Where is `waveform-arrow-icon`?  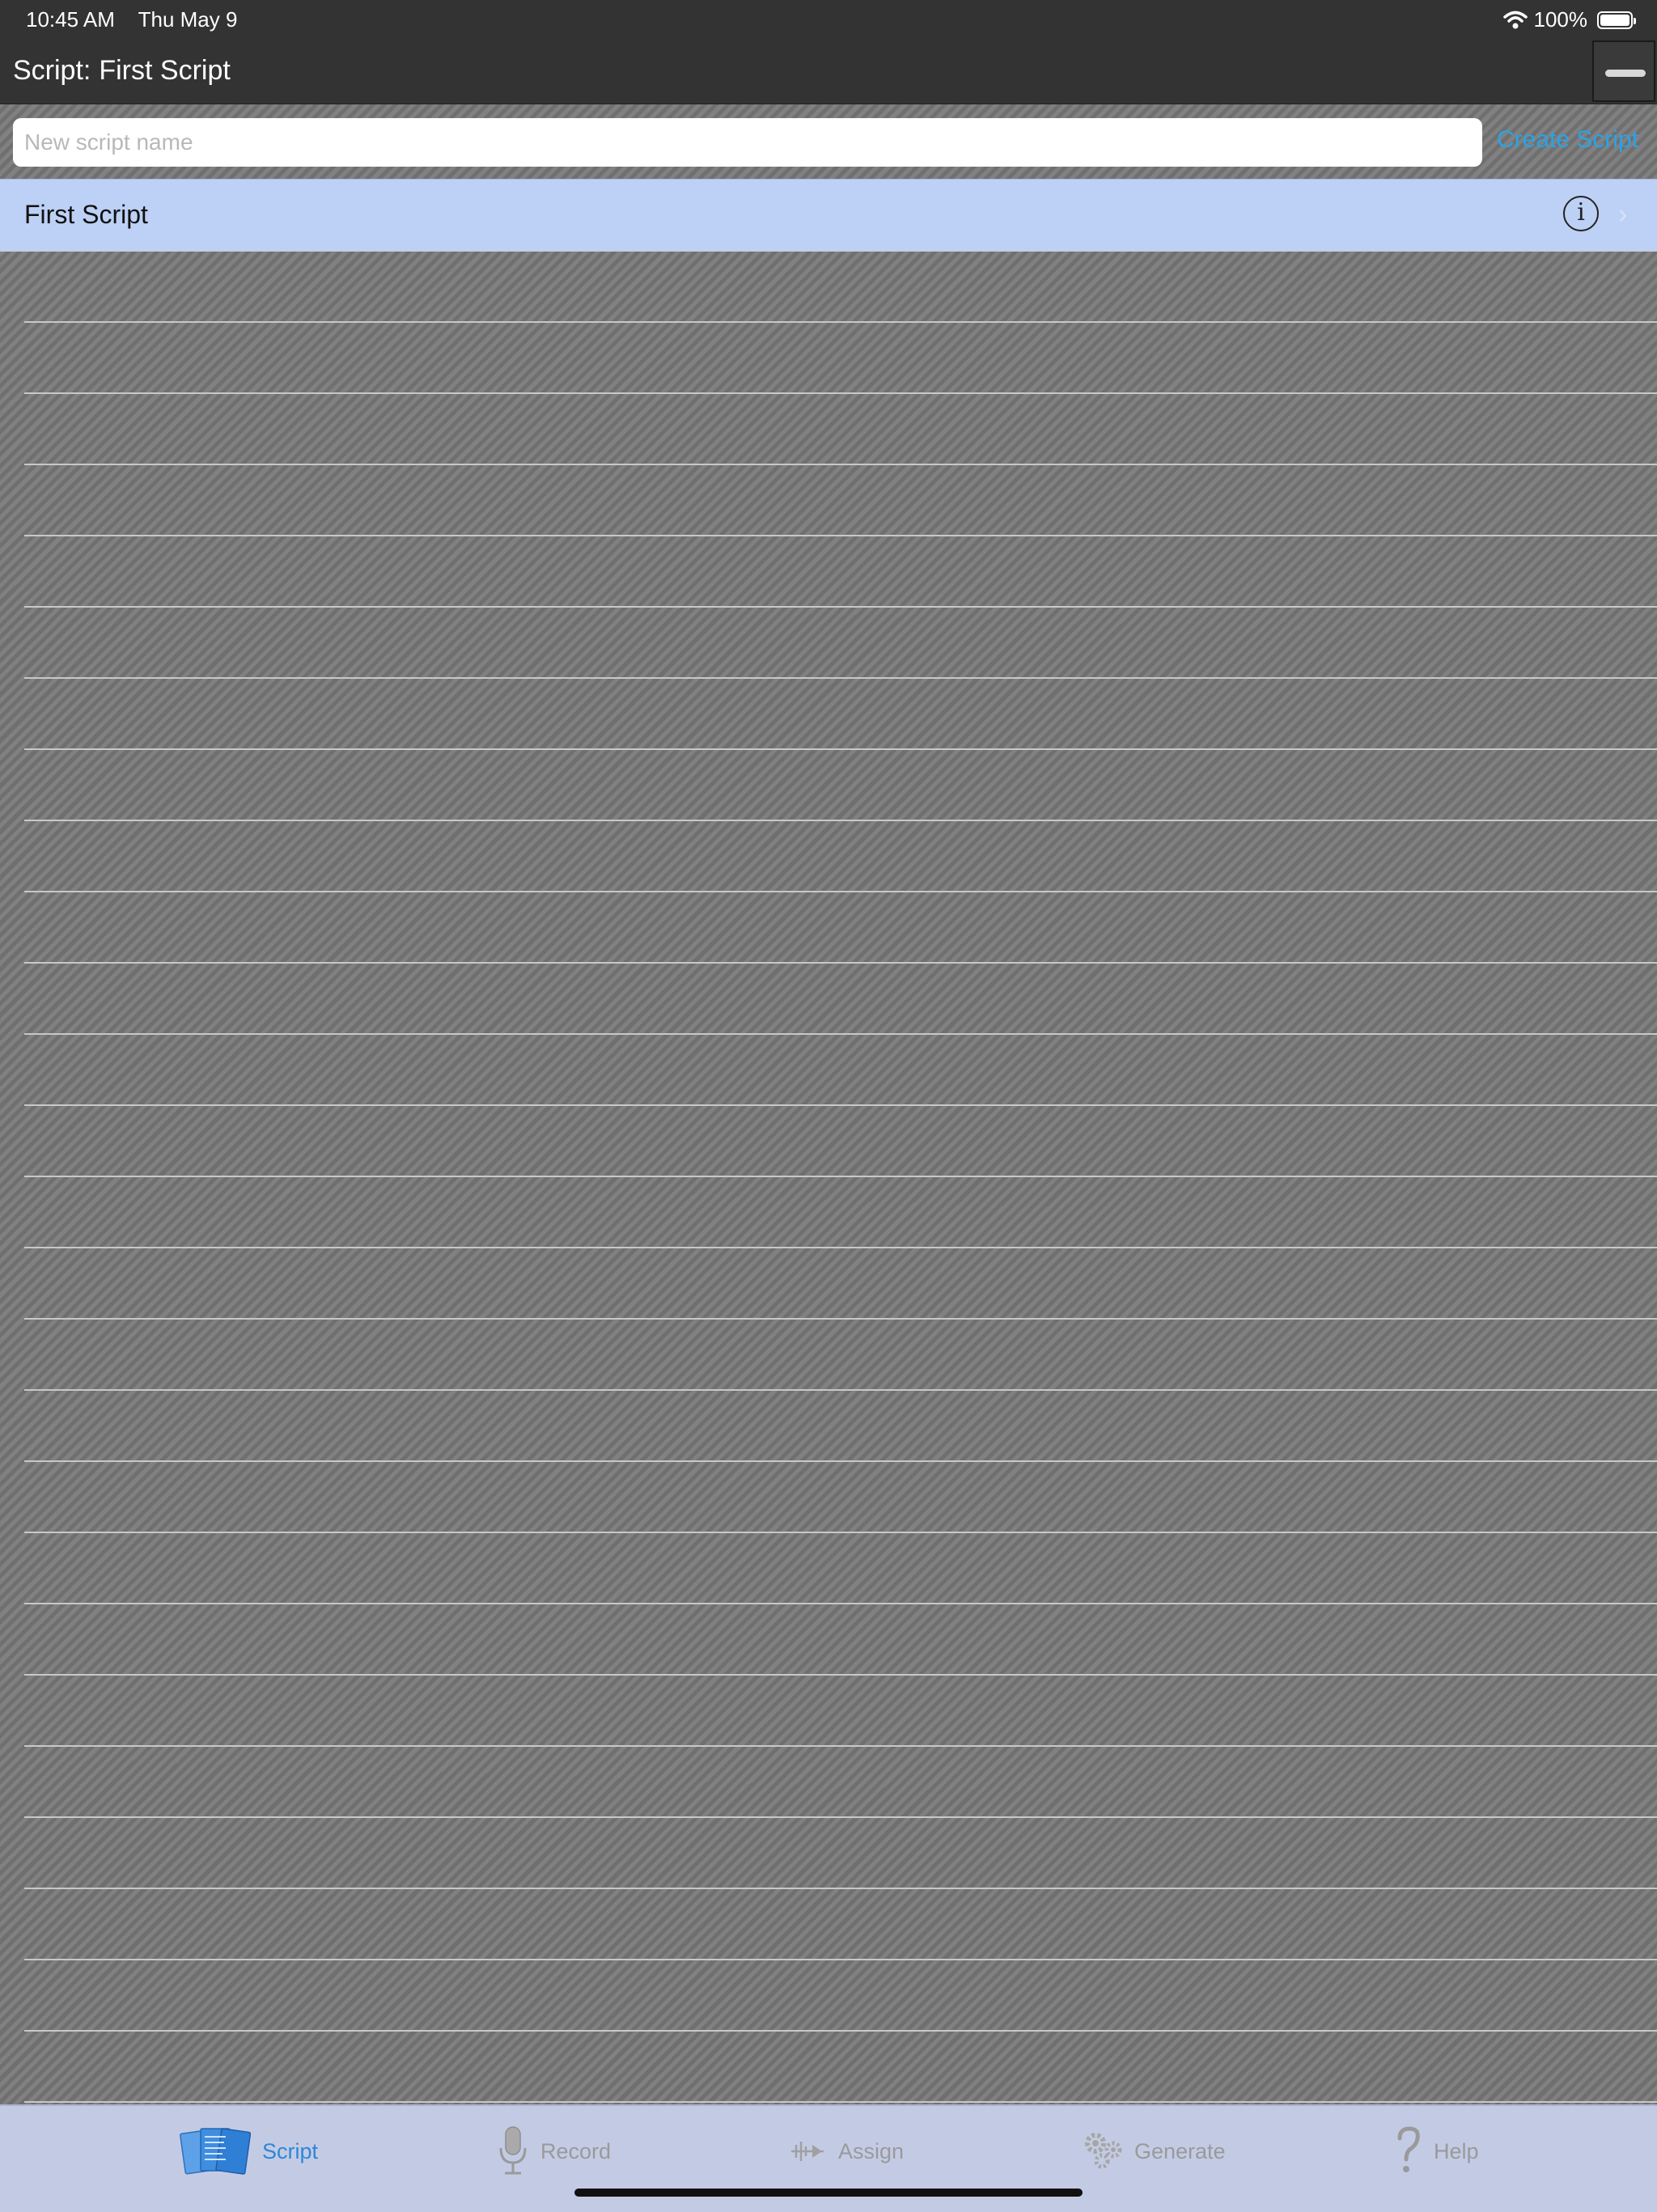 waveform-arrow-icon is located at coordinates (807, 2151).